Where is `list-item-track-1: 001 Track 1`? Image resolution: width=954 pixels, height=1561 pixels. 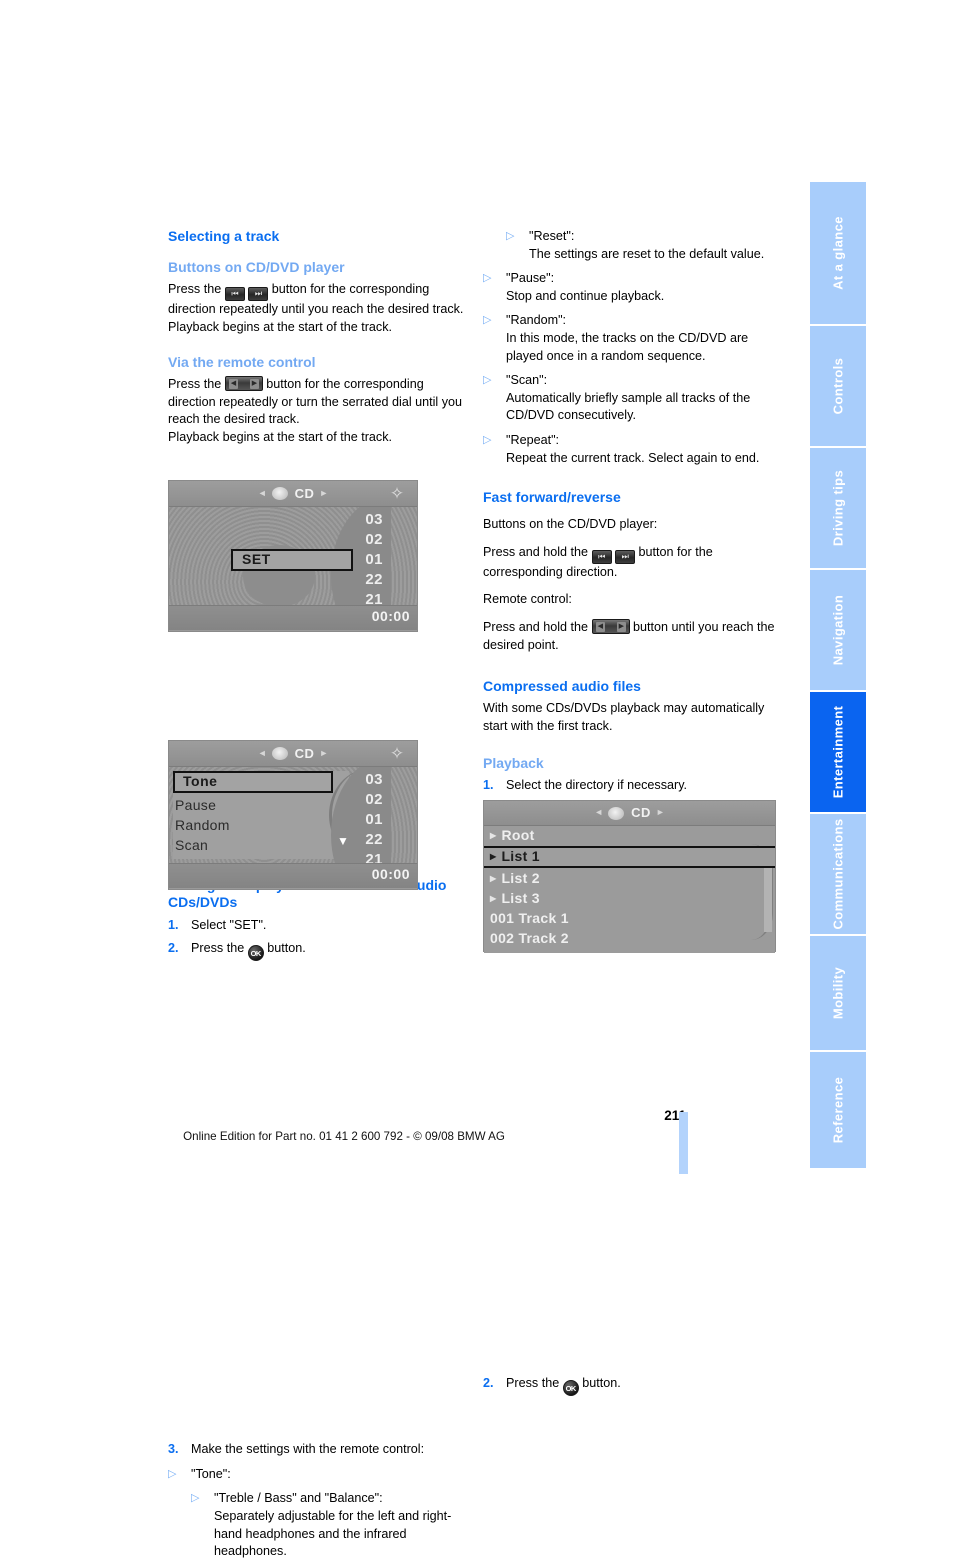 list-item-track-1: 001 Track 1 is located at coordinates (629, 919).